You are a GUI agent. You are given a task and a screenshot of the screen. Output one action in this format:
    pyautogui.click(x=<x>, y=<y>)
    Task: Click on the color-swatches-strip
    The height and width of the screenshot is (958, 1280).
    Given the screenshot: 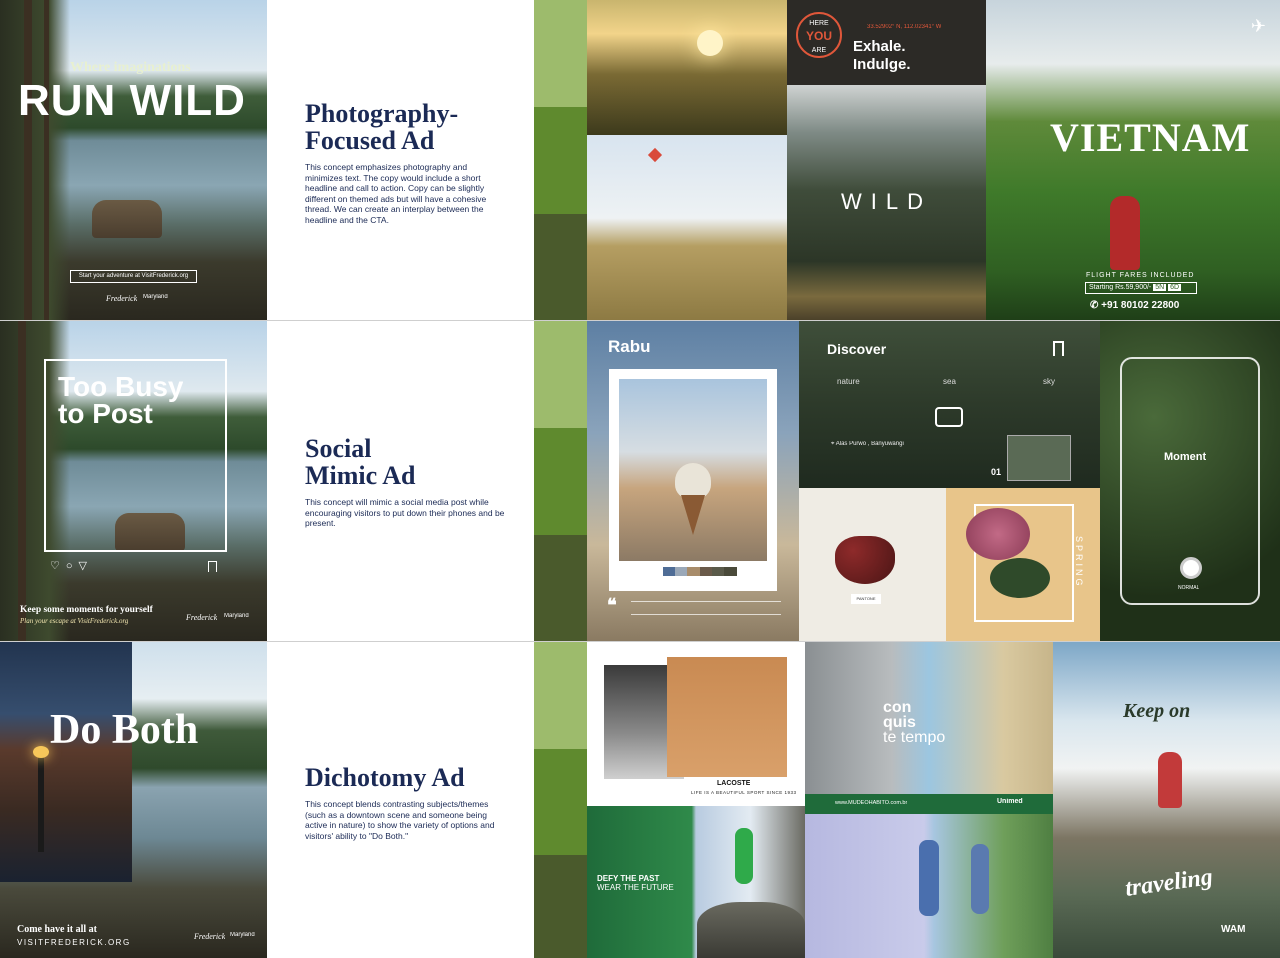 What is the action you would take?
    pyautogui.click(x=694, y=571)
    